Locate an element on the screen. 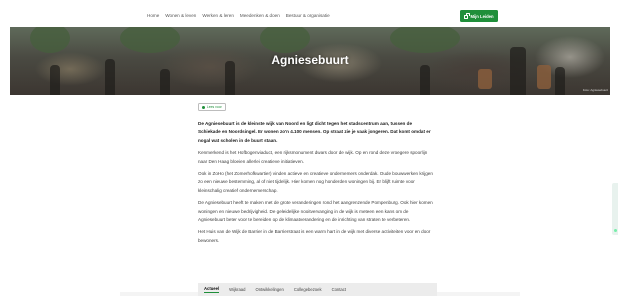 The height and width of the screenshot is (296, 618). mijn-leiden-label: Mijn Leiden is located at coordinates (482, 16).